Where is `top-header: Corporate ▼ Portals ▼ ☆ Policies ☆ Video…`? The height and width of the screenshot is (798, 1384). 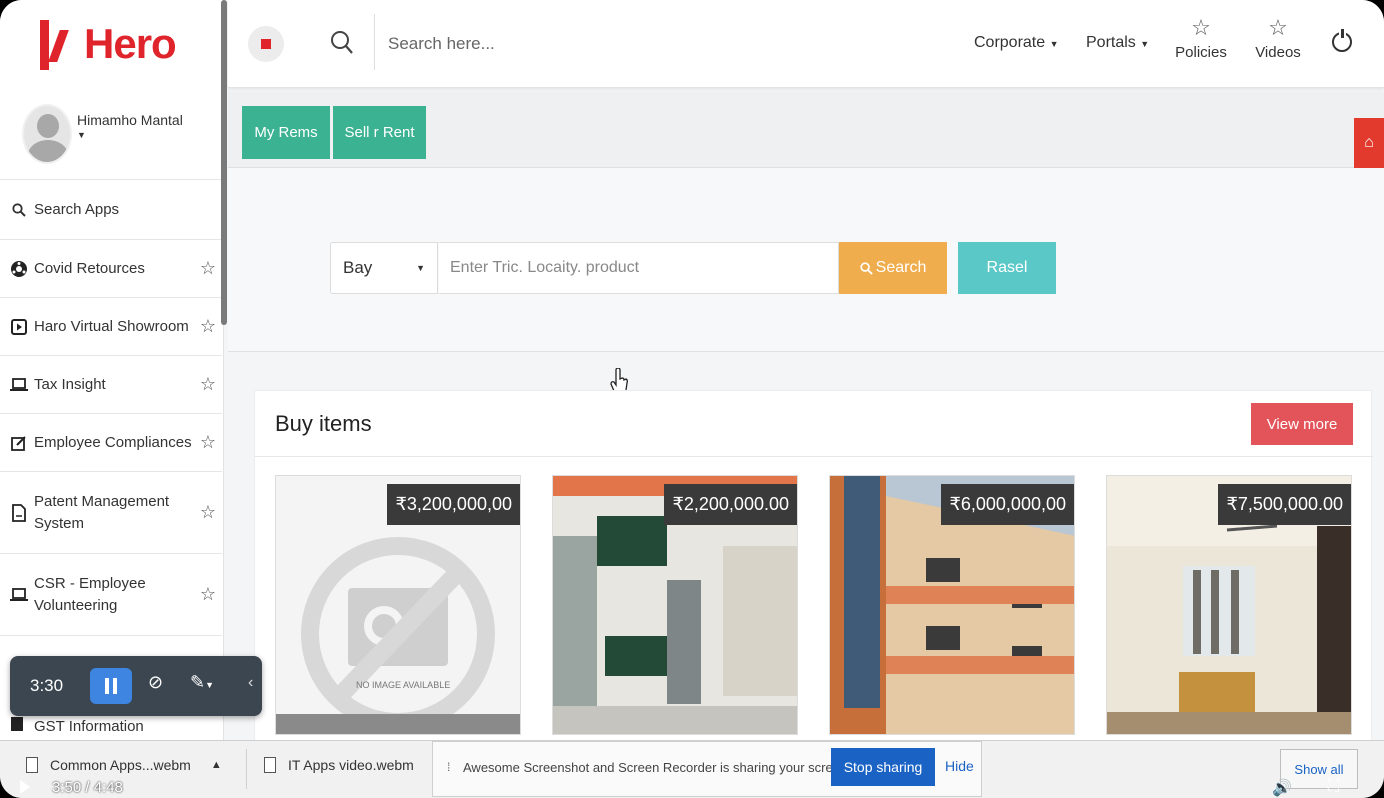 top-header: Corporate ▼ Portals ▼ ☆ Policies ☆ Video… is located at coordinates (806, 44).